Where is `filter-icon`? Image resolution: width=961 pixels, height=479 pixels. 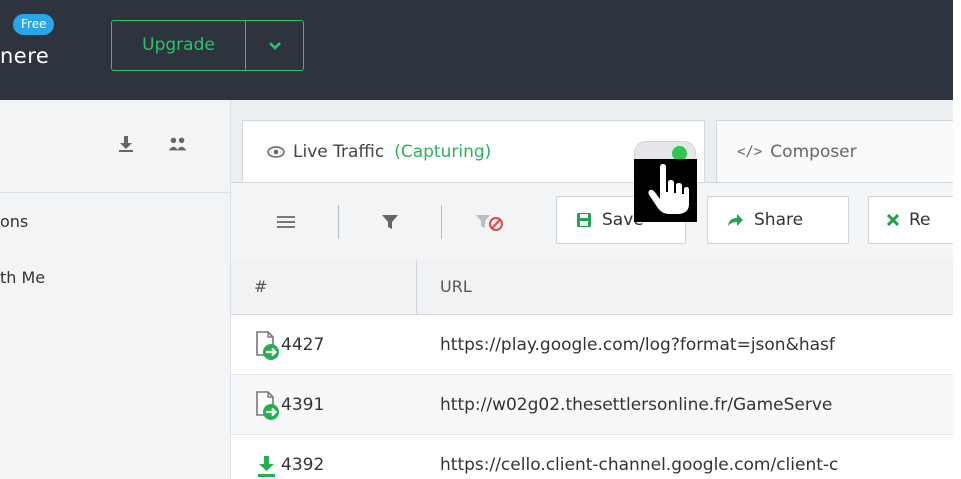 filter-icon is located at coordinates (390, 222).